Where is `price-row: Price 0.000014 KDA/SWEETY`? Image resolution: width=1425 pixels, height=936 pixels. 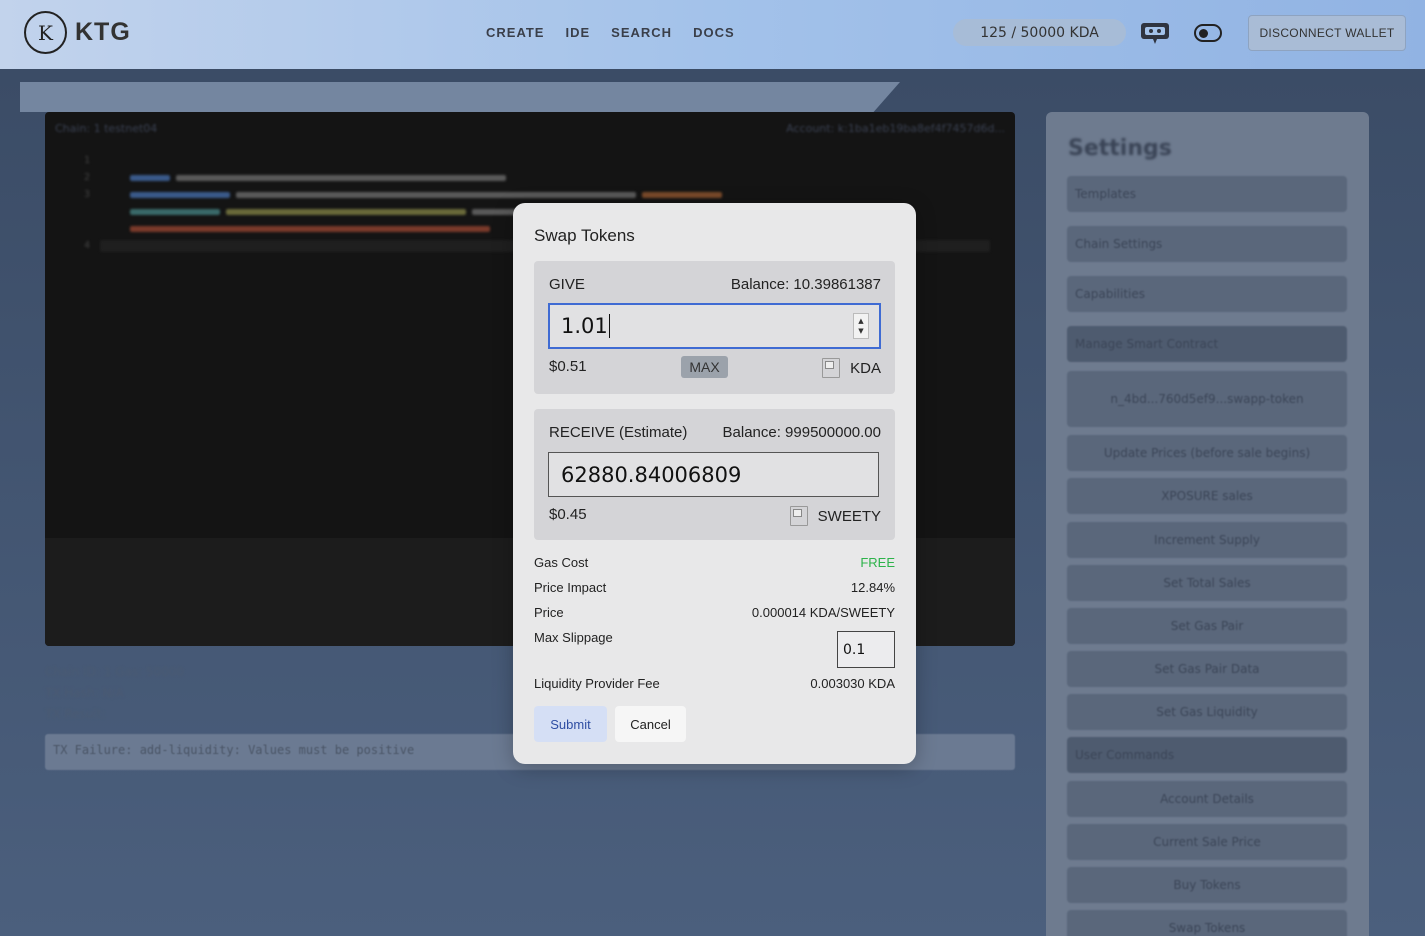 price-row: Price 0.000014 KDA/SWEETY is located at coordinates (714, 612).